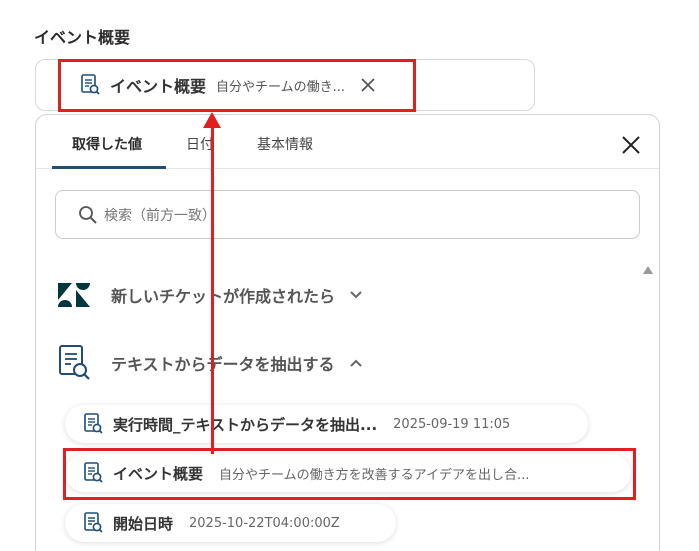  What do you see at coordinates (88, 214) in the screenshot?
I see `search-icon` at bounding box center [88, 214].